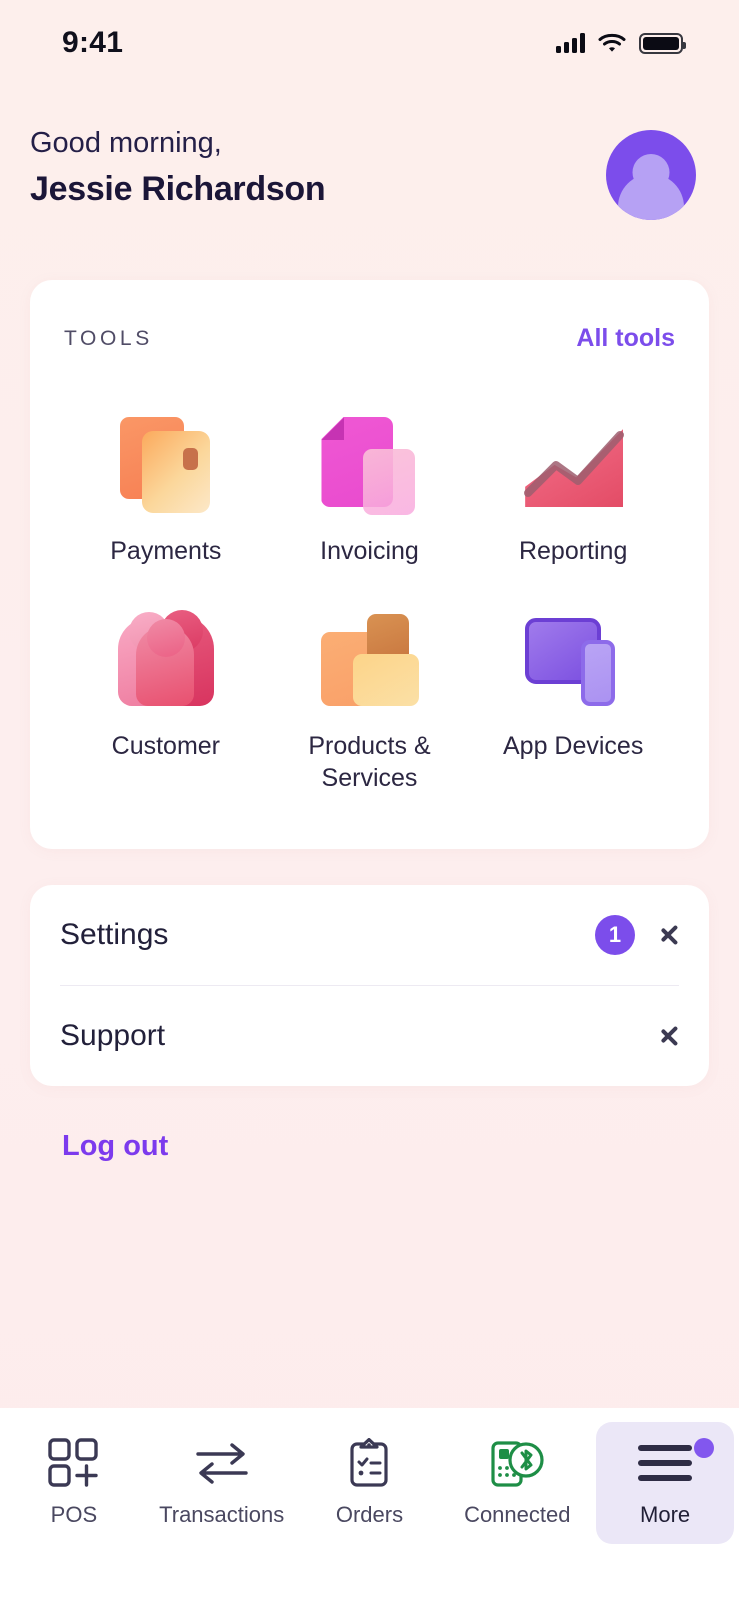 The height and width of the screenshot is (1600, 739). What do you see at coordinates (166, 657) in the screenshot?
I see `customers-people-icon` at bounding box center [166, 657].